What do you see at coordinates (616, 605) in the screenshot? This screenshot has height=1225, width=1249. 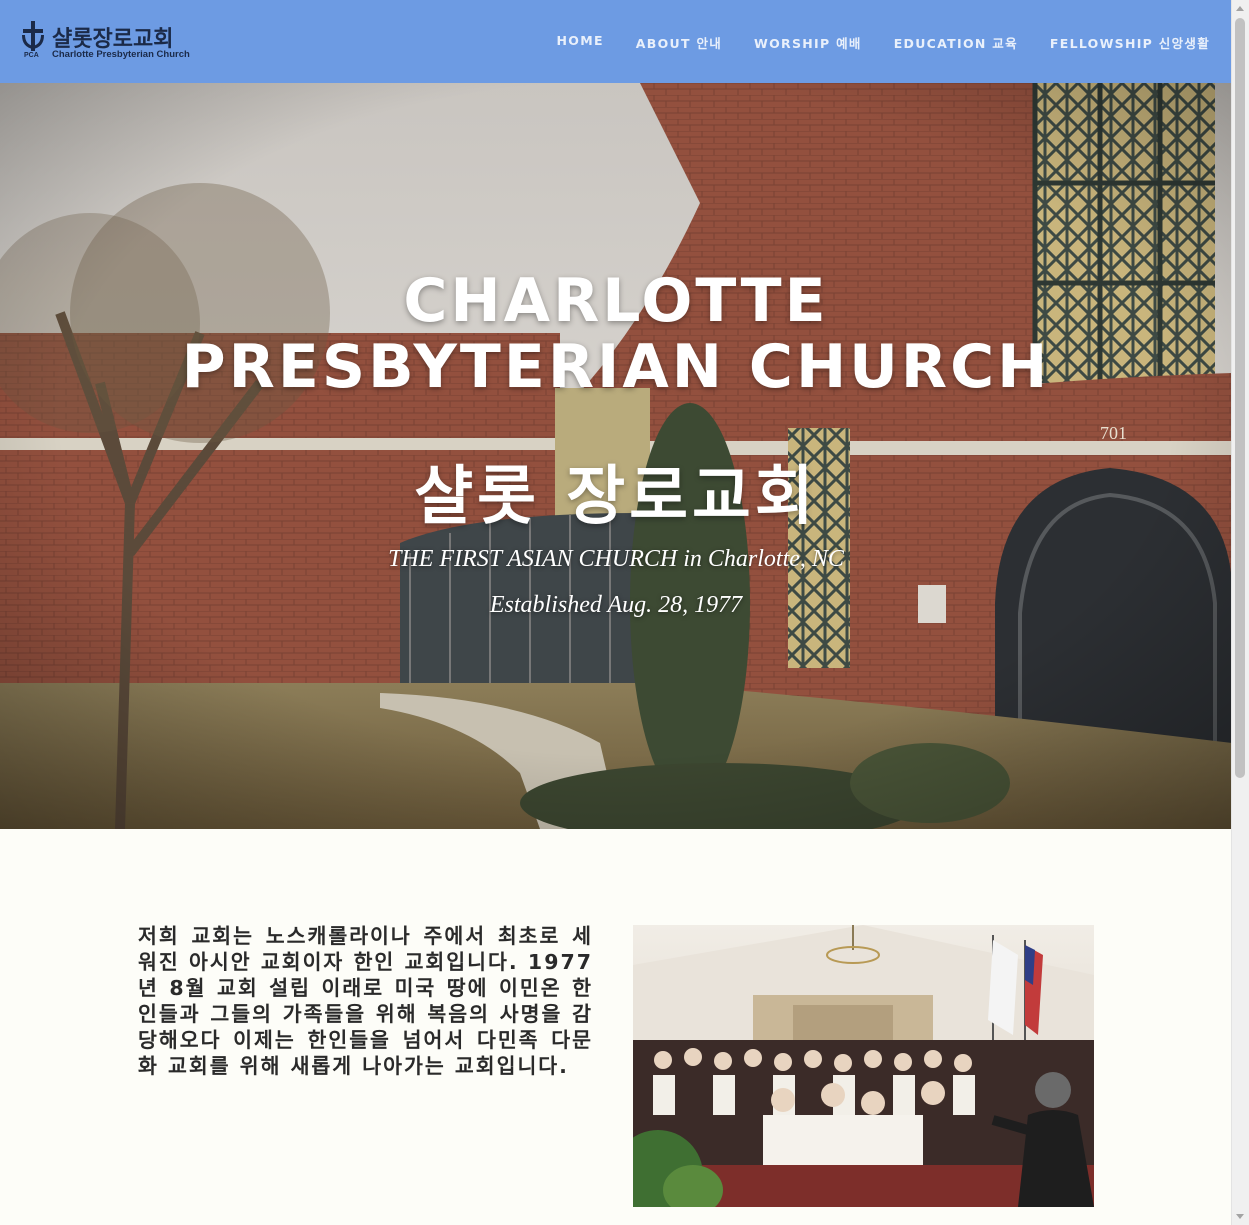 I see `hero-established: Established Aug. 28, 1977` at bounding box center [616, 605].